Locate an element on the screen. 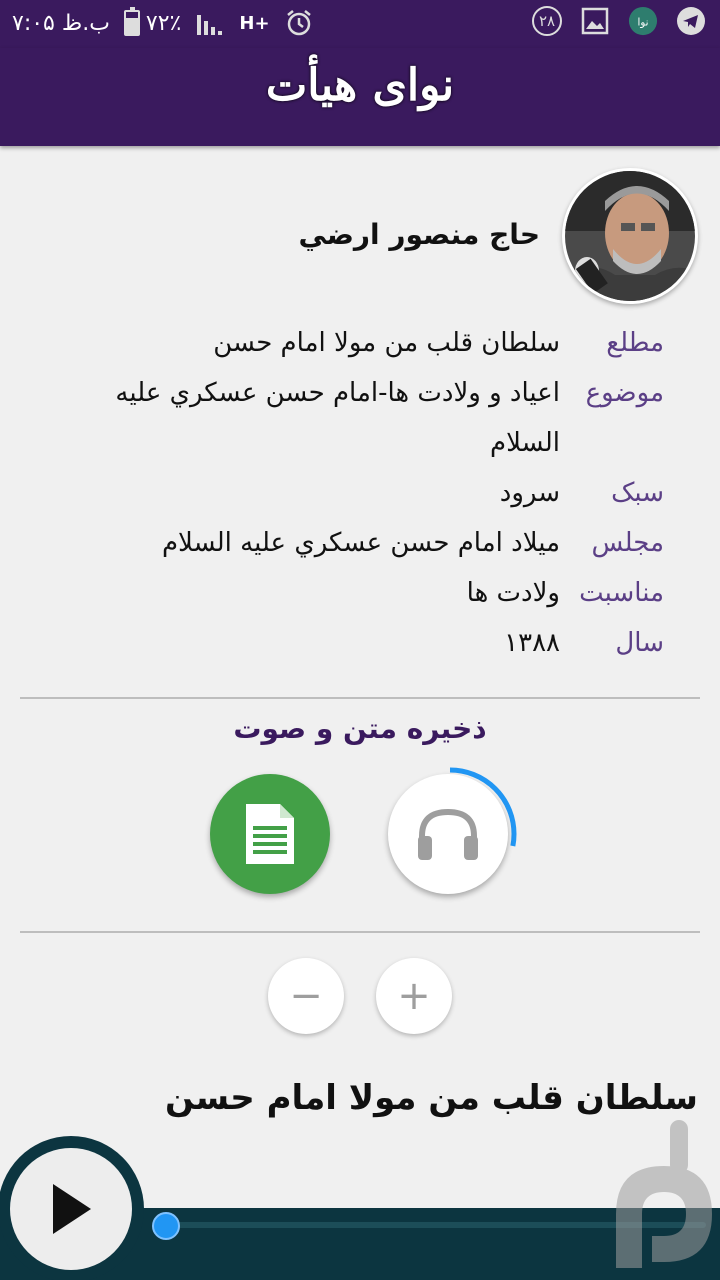 The height and width of the screenshot is (1280, 720). status-bar: ۷:۰۵ ب.ظ ۷۲٪ H+ ۲۸ نوا is located at coordinates (360, 24).